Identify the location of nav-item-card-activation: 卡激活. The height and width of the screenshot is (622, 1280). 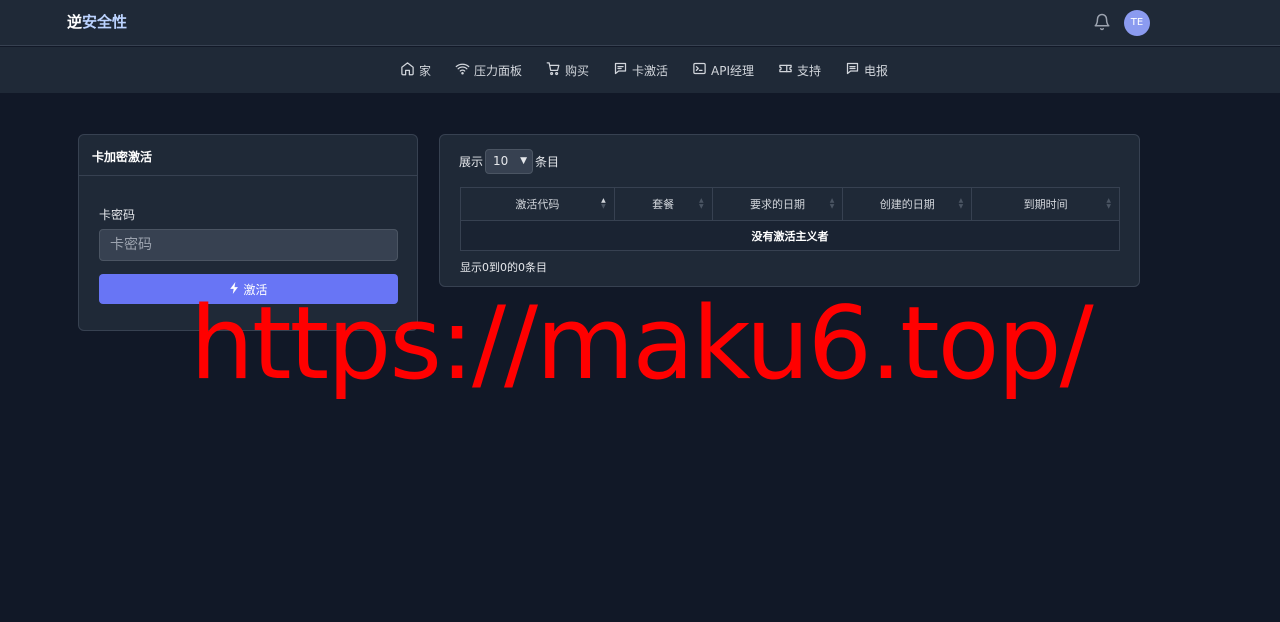
(640, 70).